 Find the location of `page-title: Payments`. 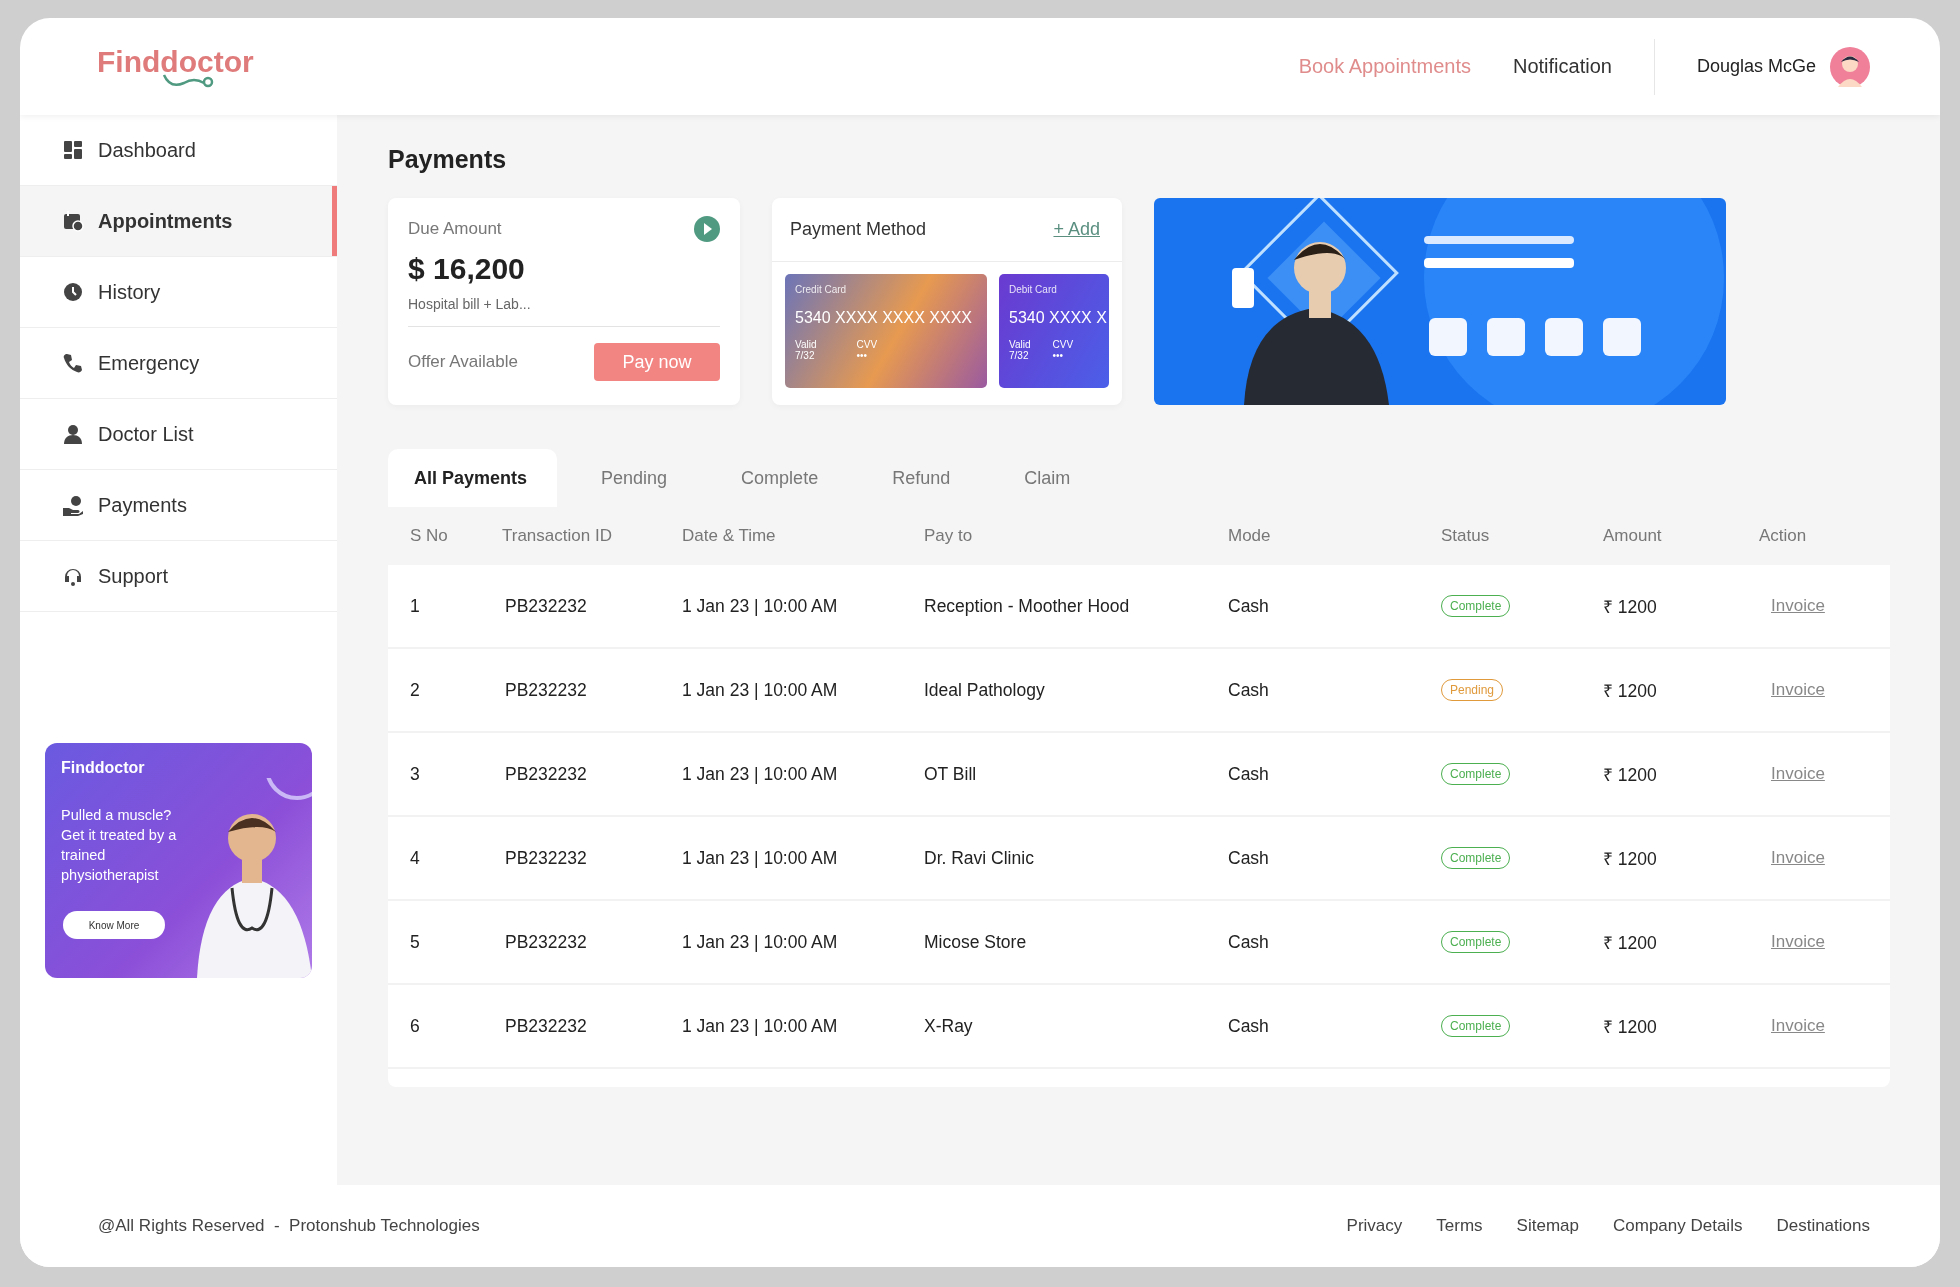

page-title: Payments is located at coordinates (448, 159).